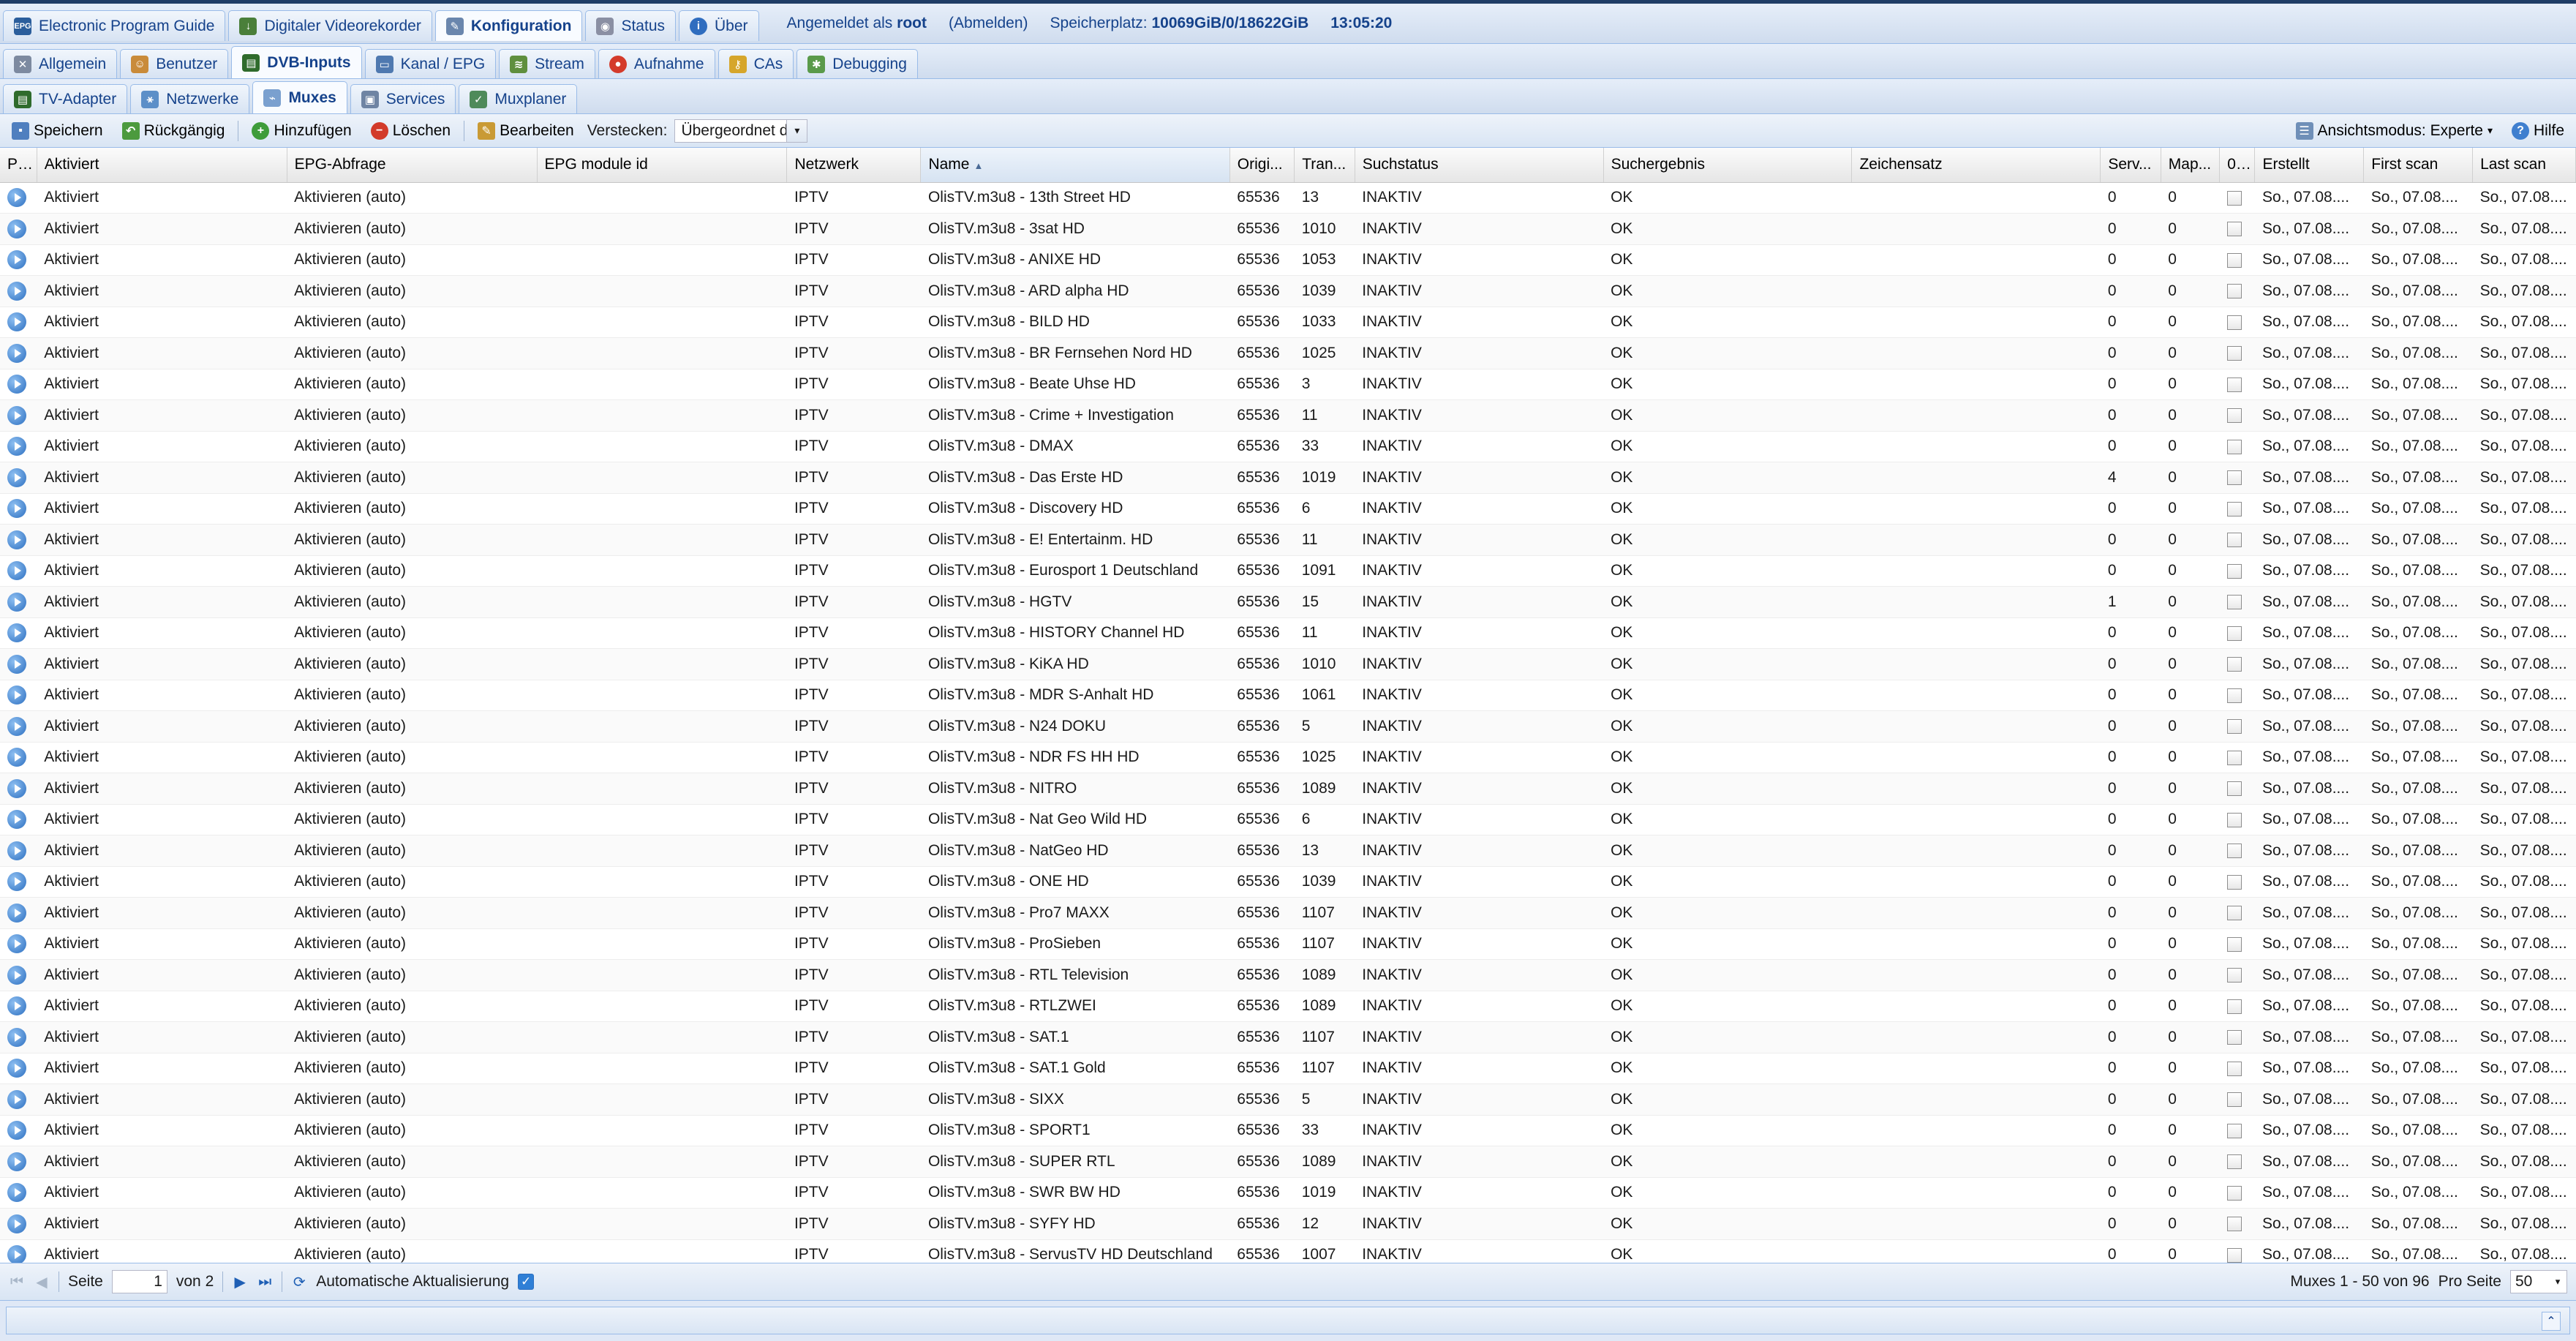 The image size is (2576, 1341). Describe the element at coordinates (1976, 165) in the screenshot. I see `column-header: Zeichensatz` at that location.